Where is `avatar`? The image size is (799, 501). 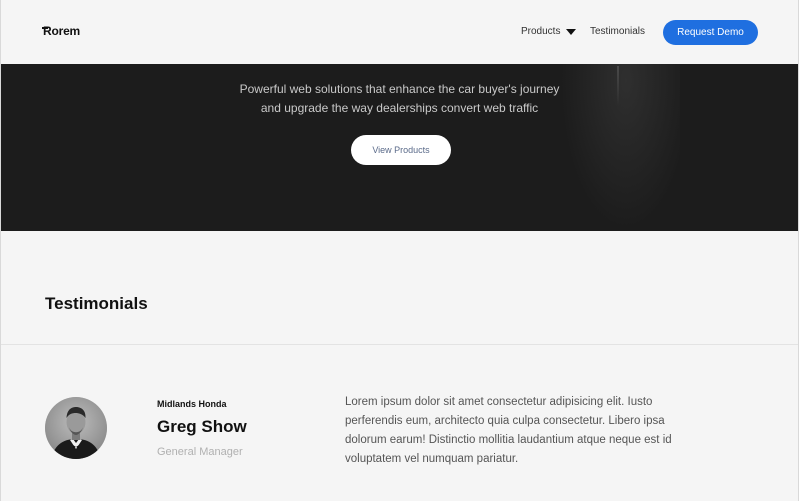
avatar is located at coordinates (76, 428).